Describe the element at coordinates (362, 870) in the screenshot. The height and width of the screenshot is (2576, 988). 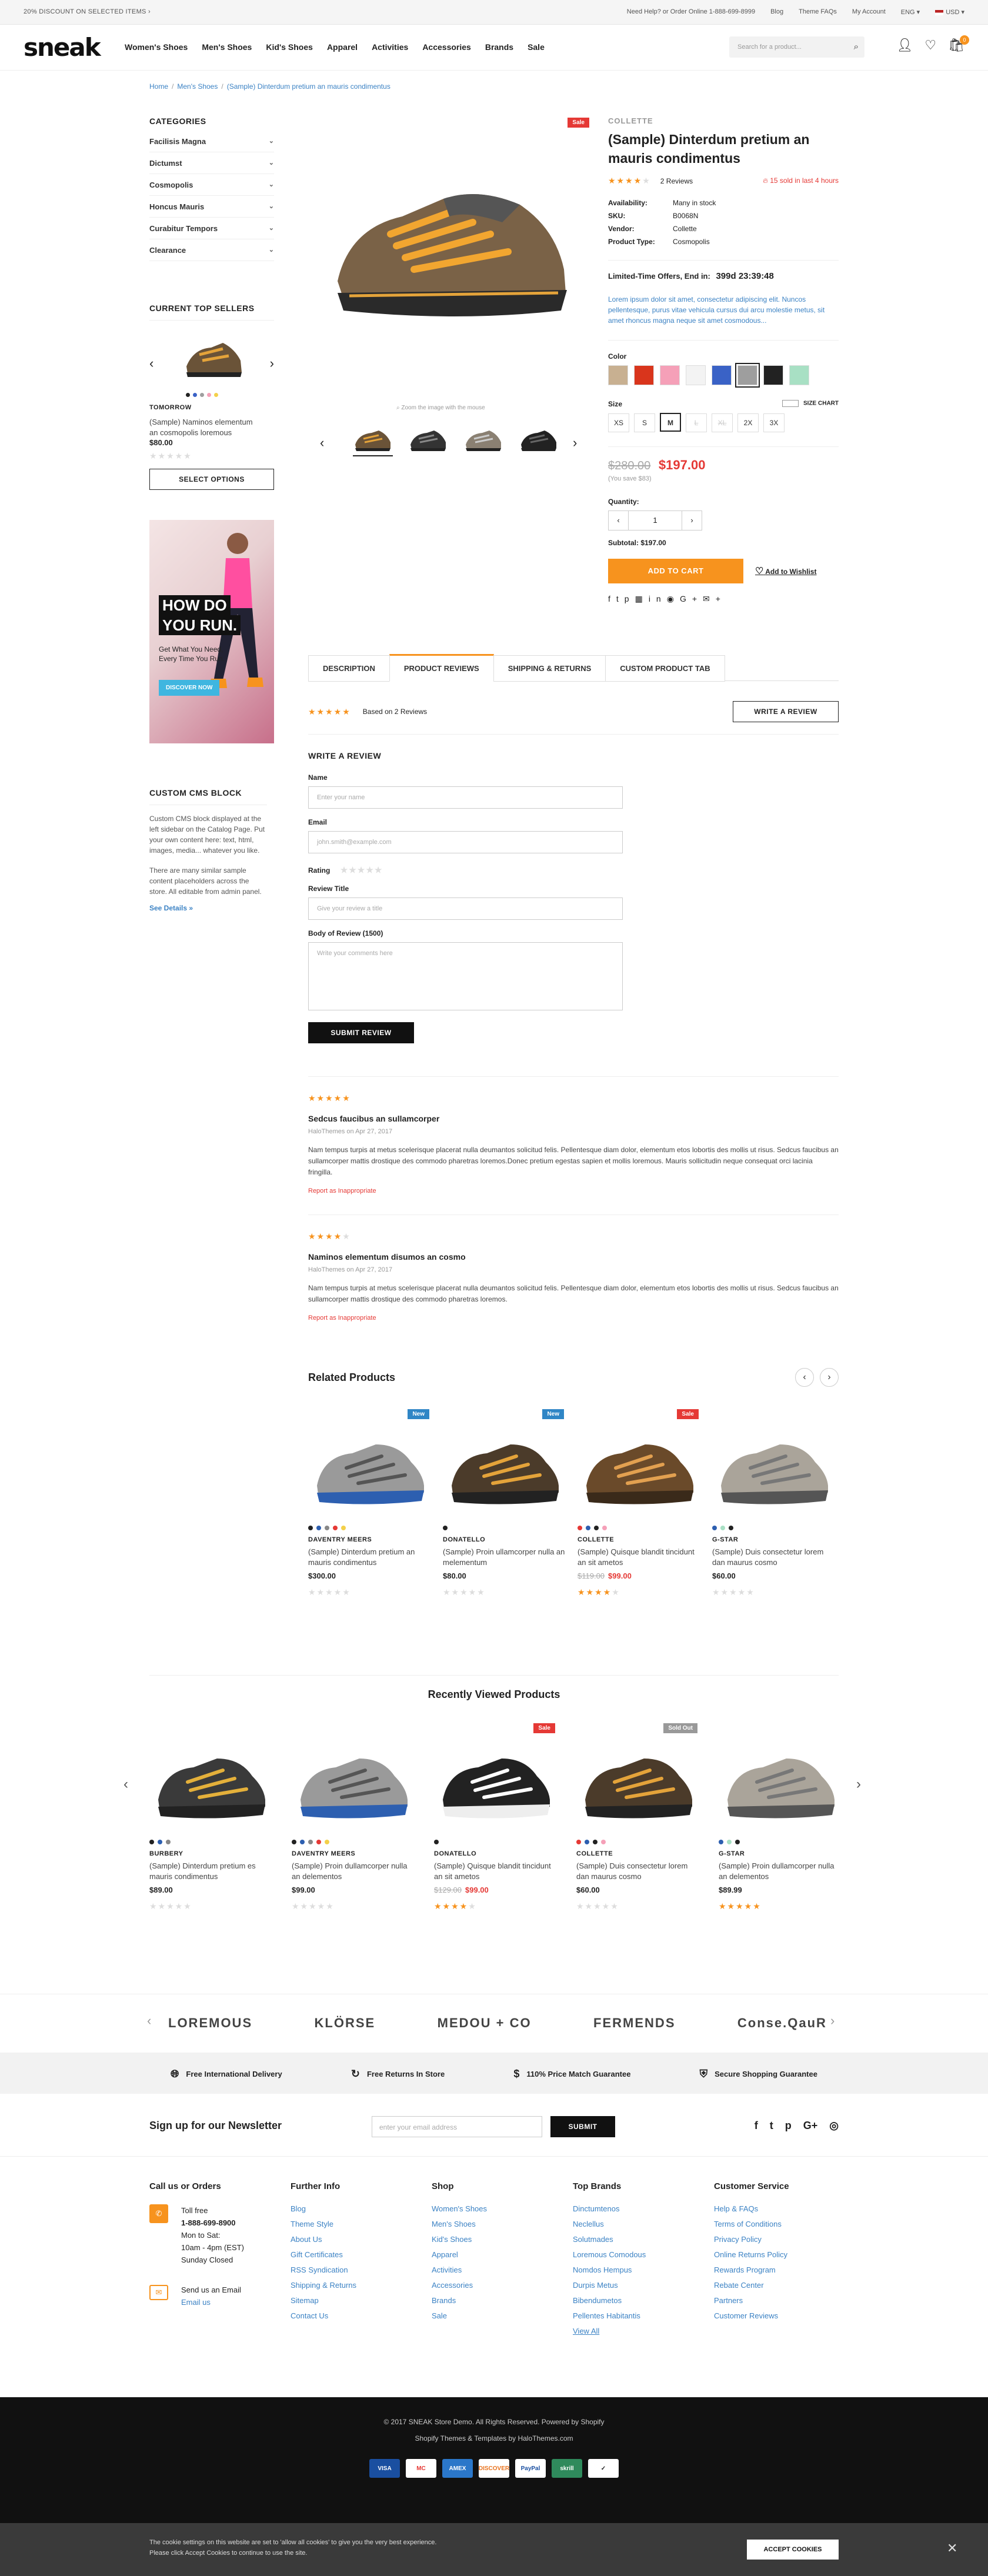
I see `rating-input: ★★★★★` at that location.